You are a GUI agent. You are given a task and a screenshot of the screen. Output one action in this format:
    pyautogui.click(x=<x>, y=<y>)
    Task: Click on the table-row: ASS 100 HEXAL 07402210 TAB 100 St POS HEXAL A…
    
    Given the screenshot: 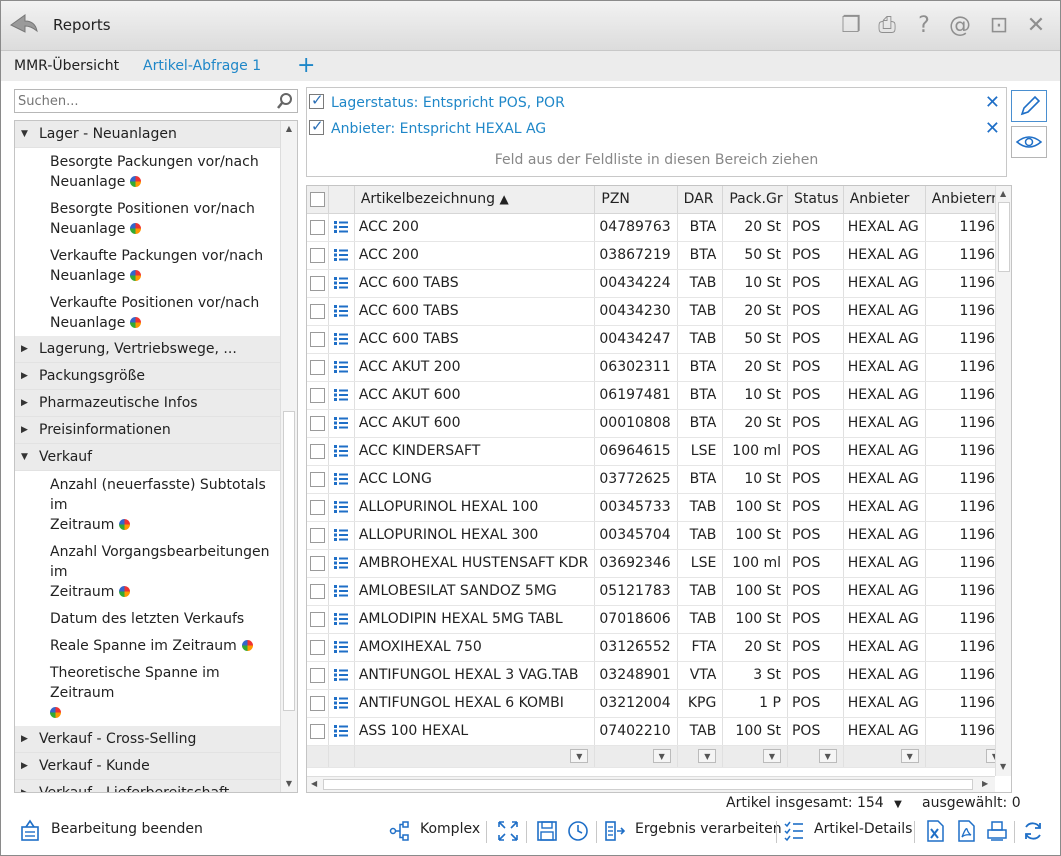 What is the action you would take?
    pyautogui.click(x=659, y=731)
    